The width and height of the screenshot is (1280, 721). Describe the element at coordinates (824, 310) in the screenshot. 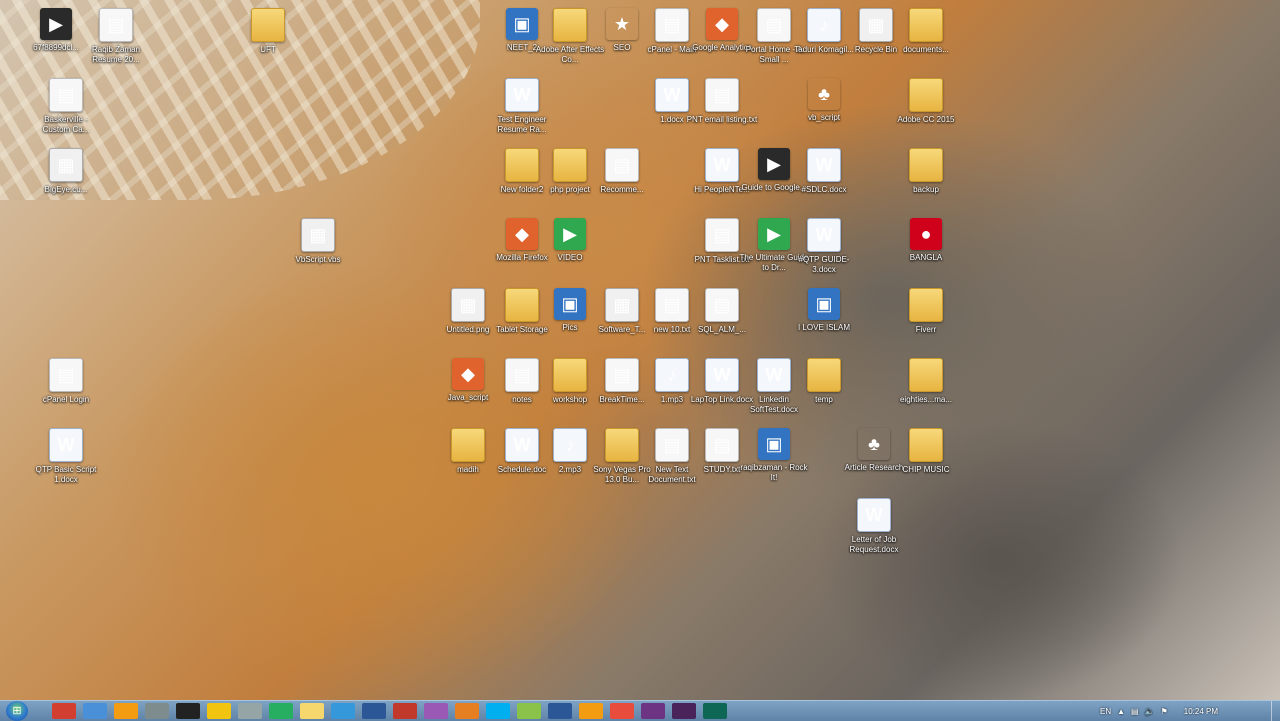

I see `desktop-icon: ▣ I LOVE ISLAM` at that location.